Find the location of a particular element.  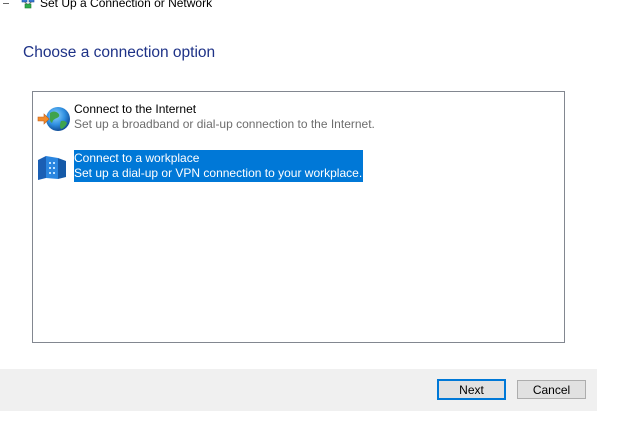

back-arrow-icon is located at coordinates (6, 3).